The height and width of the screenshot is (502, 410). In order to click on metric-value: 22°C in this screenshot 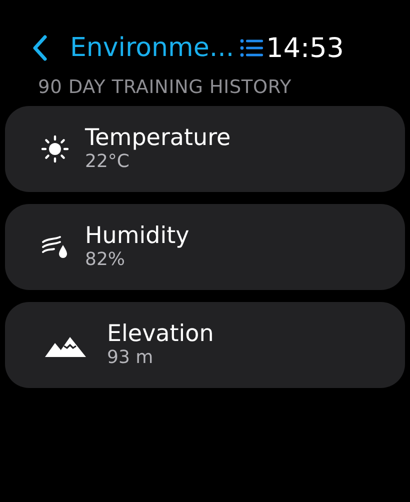, I will do `click(107, 162)`.